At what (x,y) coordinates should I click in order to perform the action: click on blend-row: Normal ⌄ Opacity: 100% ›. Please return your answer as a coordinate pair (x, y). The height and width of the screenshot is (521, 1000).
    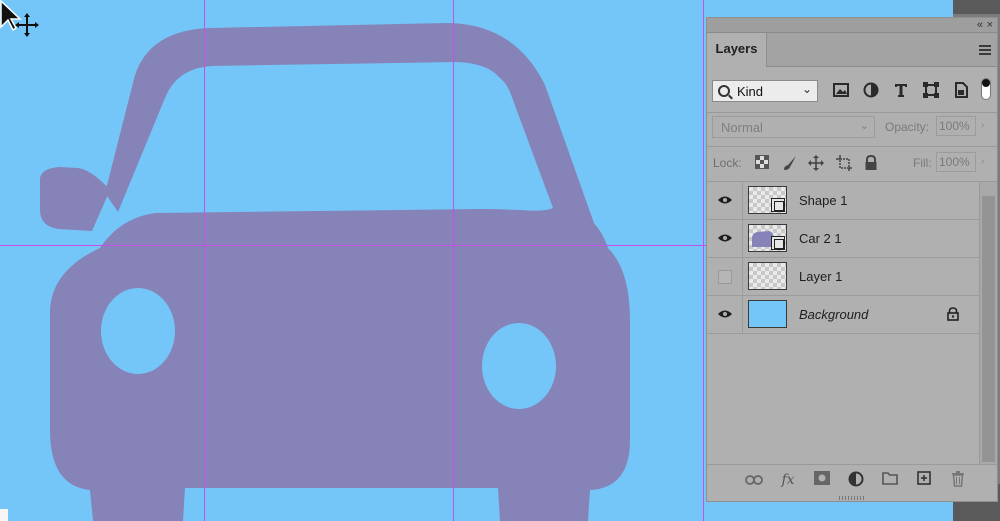
    Looking at the image, I should click on (852, 130).